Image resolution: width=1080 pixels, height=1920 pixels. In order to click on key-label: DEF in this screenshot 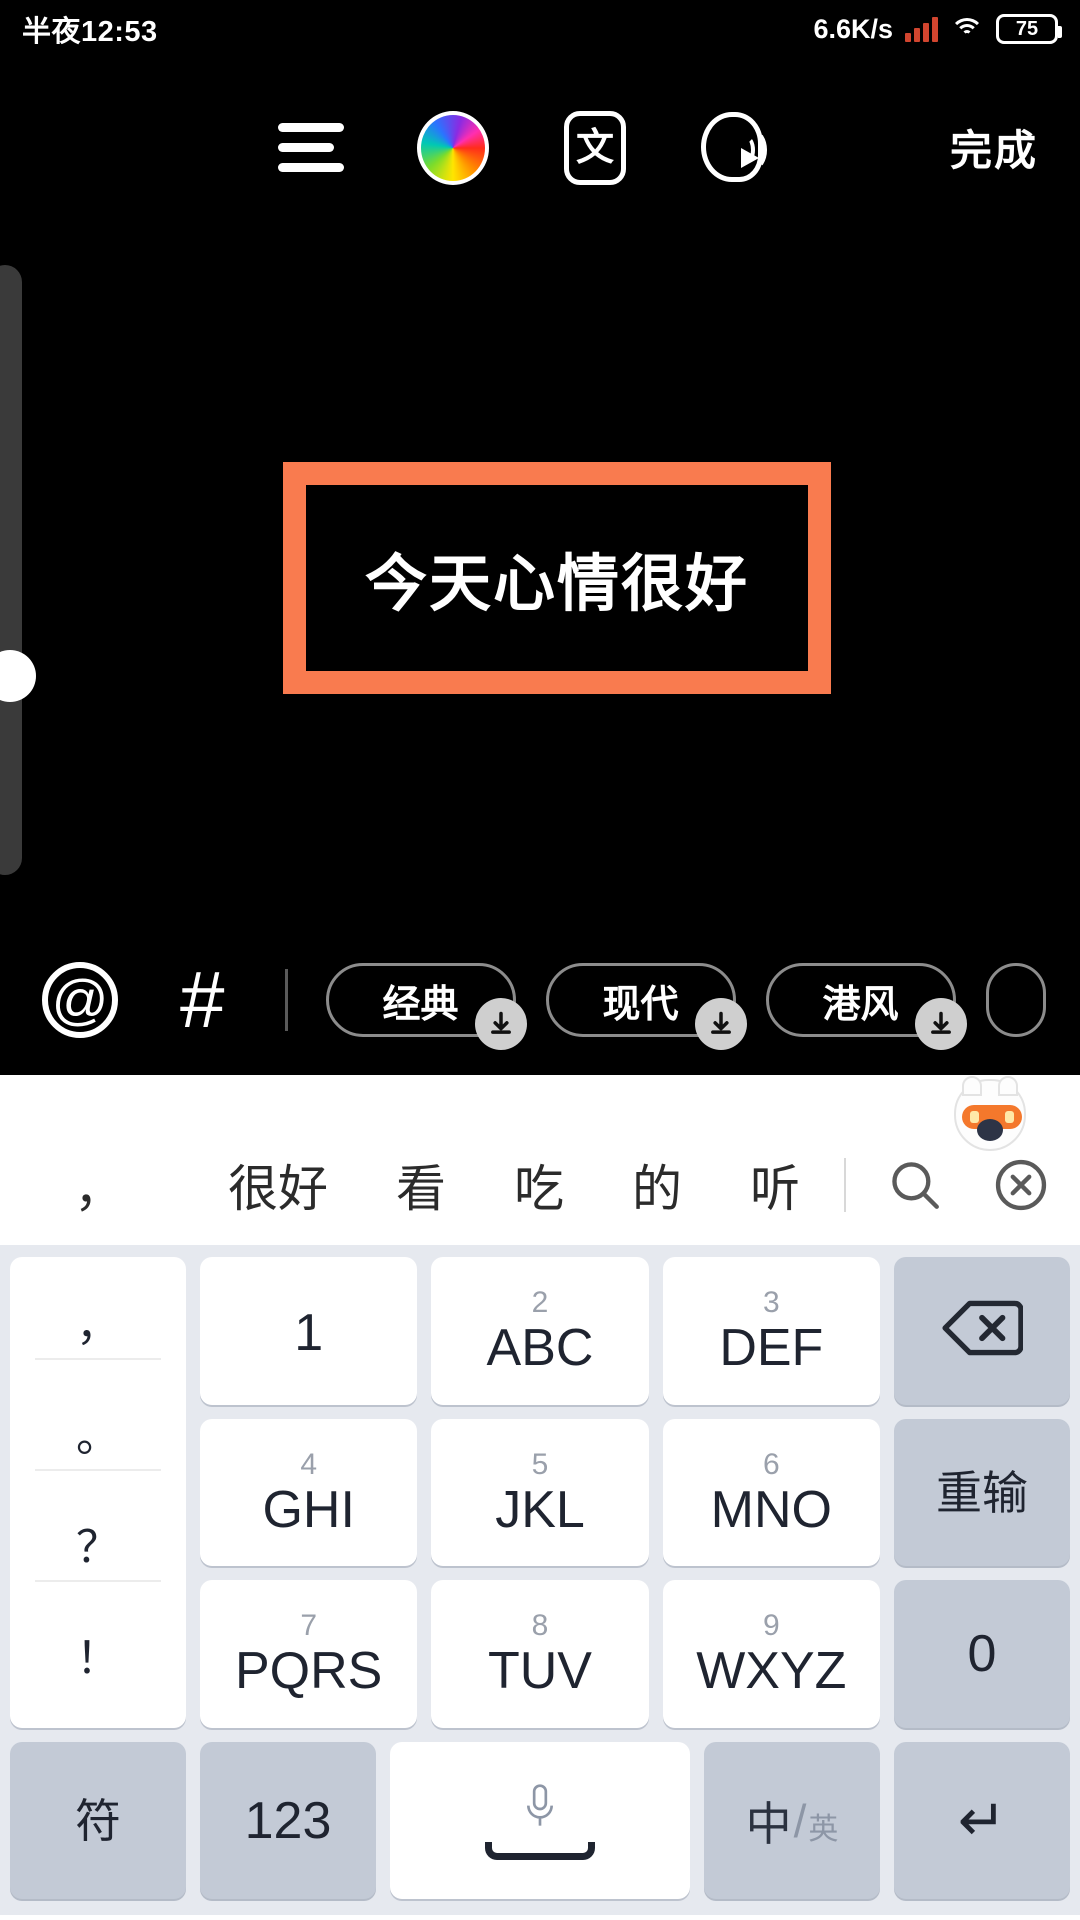, I will do `click(771, 1347)`.